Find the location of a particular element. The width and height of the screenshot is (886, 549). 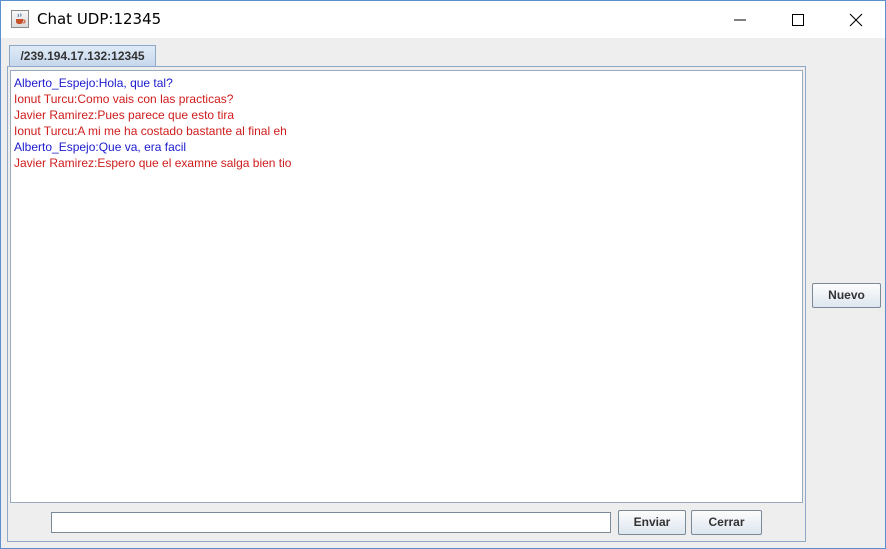

tab-group-chat: /239.194.17.132:12345 is located at coordinates (82, 56).